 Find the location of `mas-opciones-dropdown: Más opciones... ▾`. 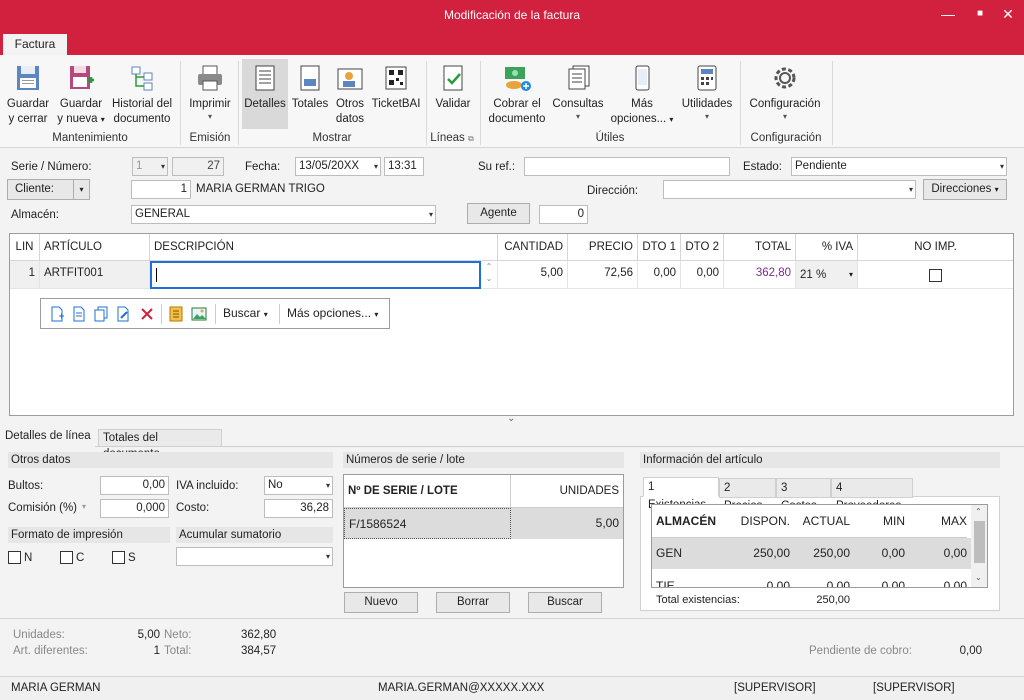

mas-opciones-dropdown: Más opciones... ▾ is located at coordinates (332, 313).